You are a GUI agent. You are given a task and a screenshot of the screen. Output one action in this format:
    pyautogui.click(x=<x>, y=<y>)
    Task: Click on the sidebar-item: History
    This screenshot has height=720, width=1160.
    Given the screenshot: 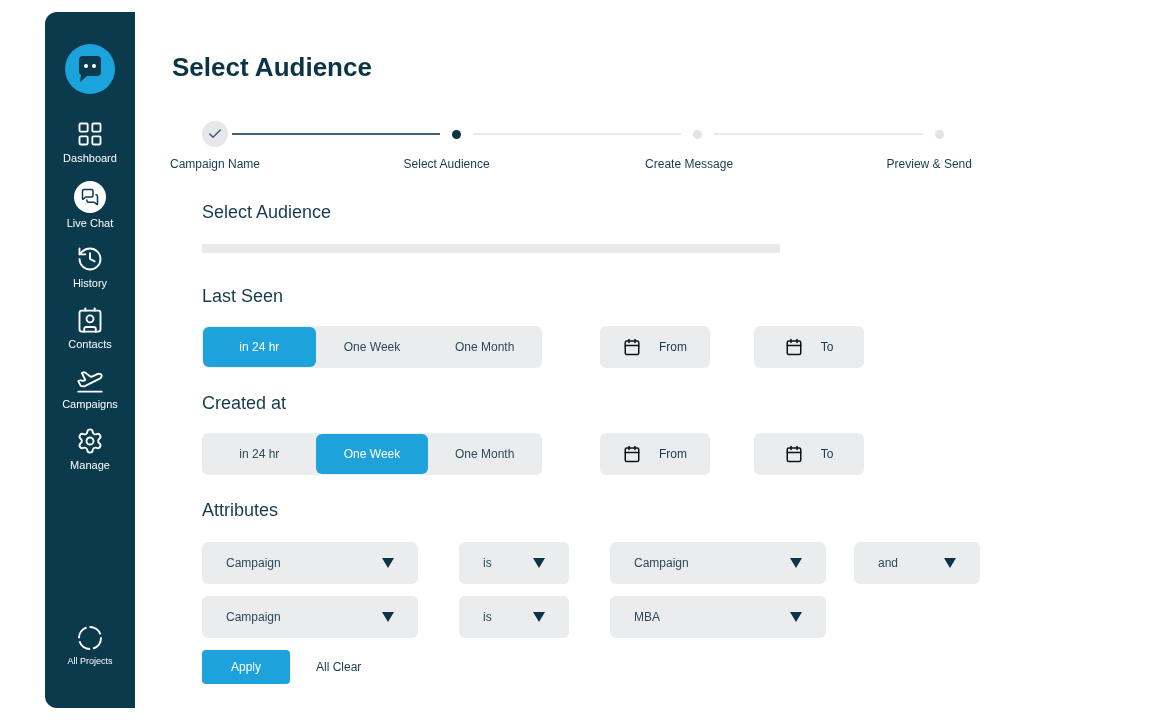 What is the action you would take?
    pyautogui.click(x=90, y=268)
    